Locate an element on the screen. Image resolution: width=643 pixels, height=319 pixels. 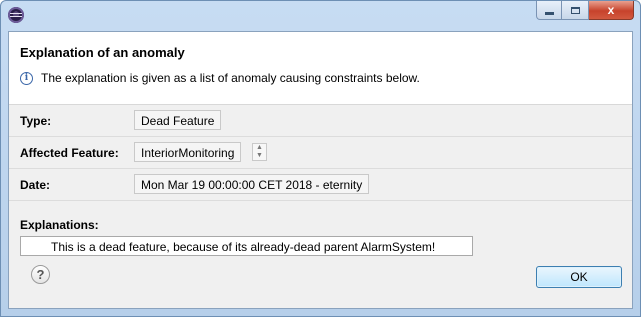
explanations-label: Explanations: is located at coordinates (59, 225).